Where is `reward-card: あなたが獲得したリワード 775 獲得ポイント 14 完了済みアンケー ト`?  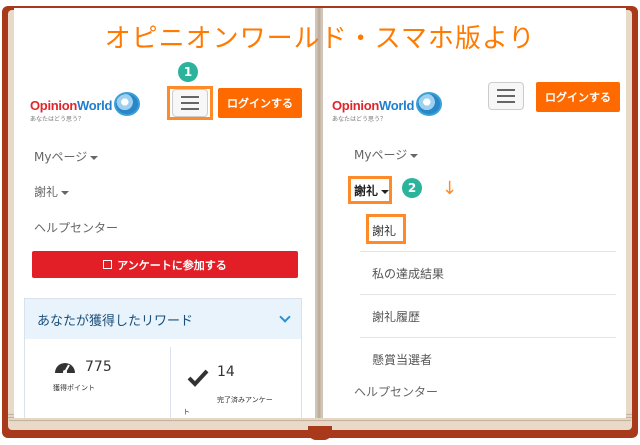 reward-card: あなたが獲得したリワード 775 獲得ポイント 14 完了済みアンケー ト is located at coordinates (163, 358).